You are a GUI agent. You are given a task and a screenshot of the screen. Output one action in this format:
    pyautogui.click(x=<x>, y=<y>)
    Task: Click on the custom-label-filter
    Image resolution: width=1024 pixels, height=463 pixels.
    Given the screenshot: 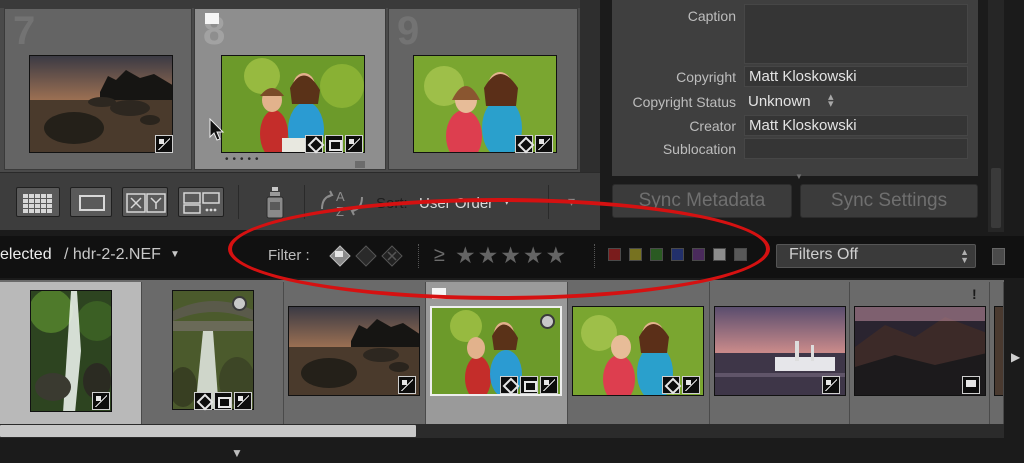 What is the action you would take?
    pyautogui.click(x=719, y=254)
    